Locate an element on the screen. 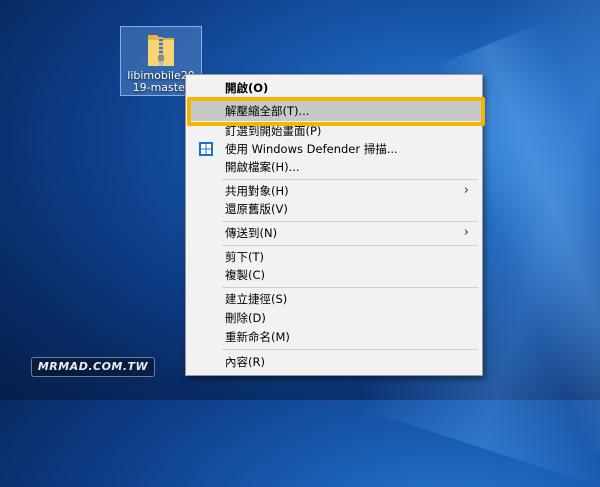 This screenshot has width=600, height=487. menu-item-send-to: 傳送到(N) › is located at coordinates (334, 233).